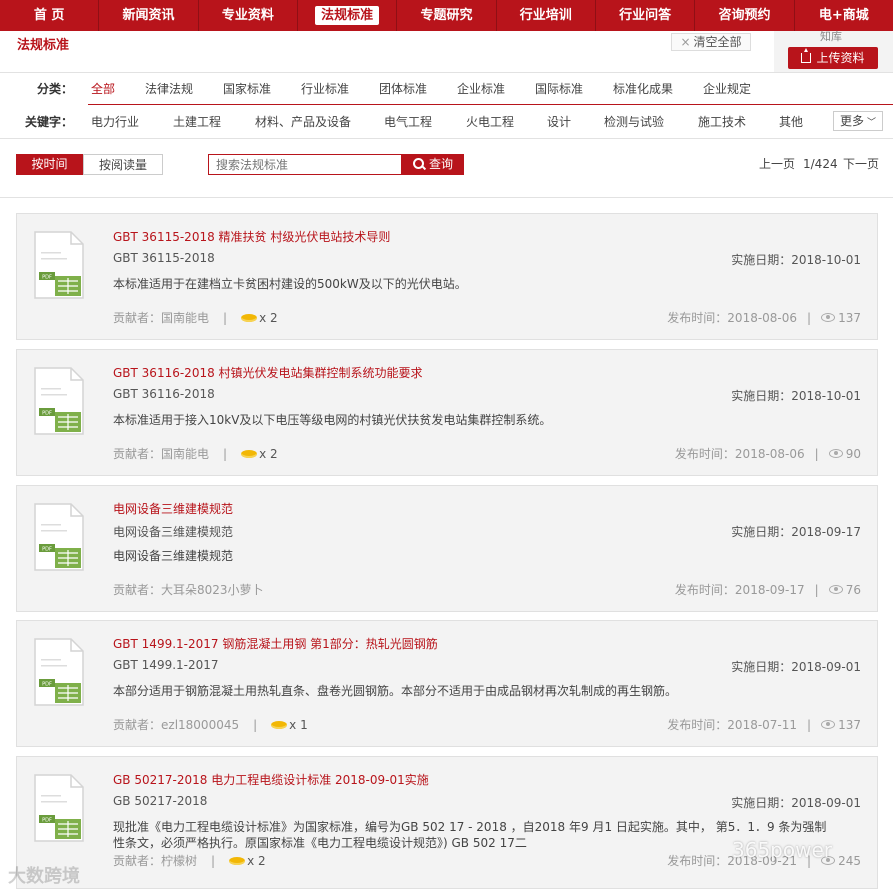 This screenshot has height=889, width=893. What do you see at coordinates (179, 861) in the screenshot?
I see `contributor-name: 柠檬树` at bounding box center [179, 861].